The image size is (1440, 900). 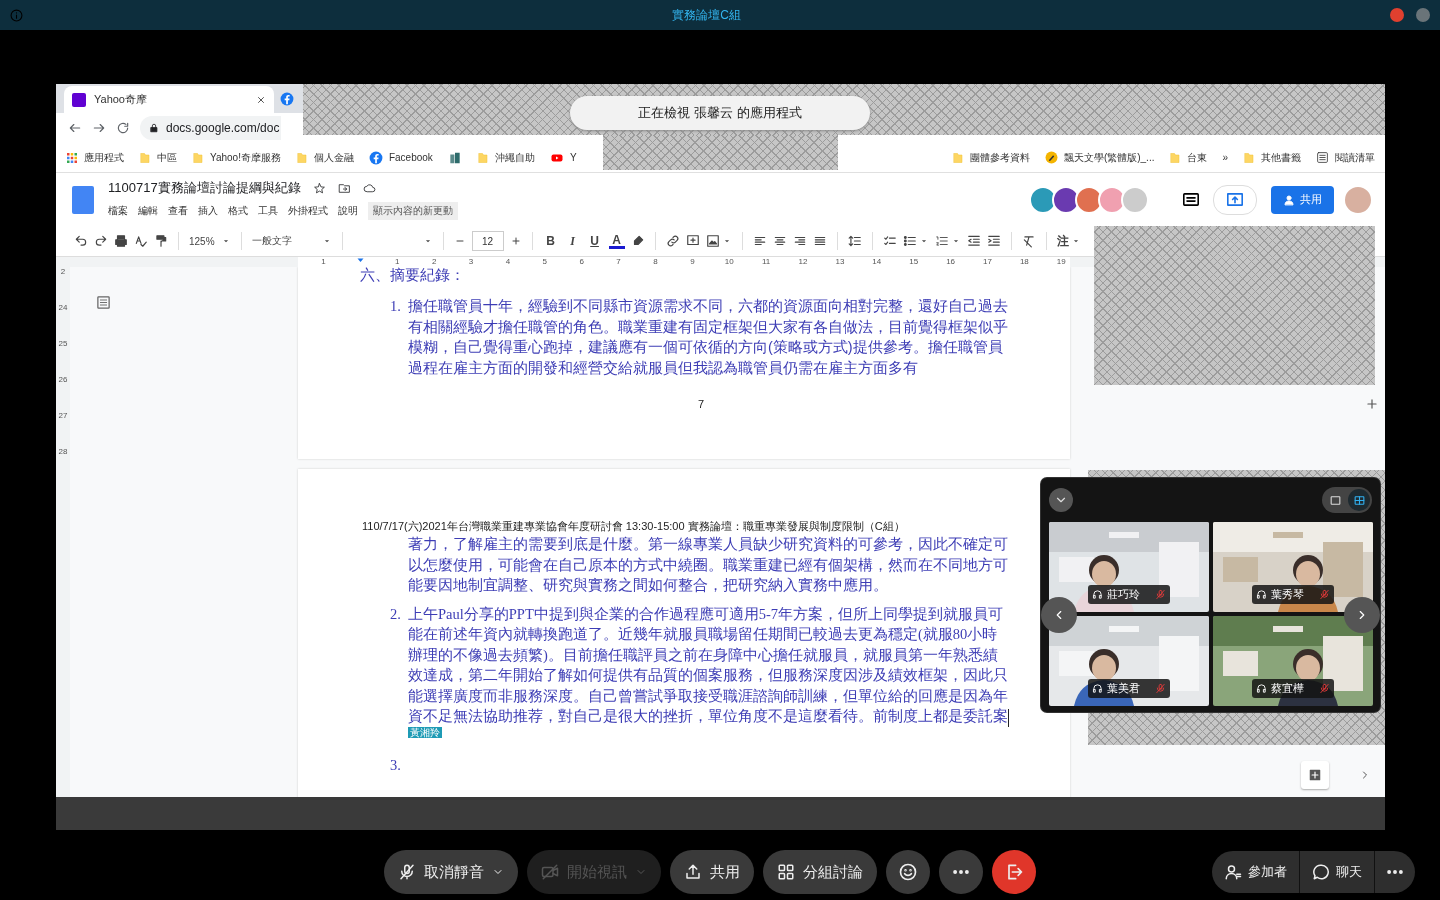 What do you see at coordinates (75, 128) in the screenshot?
I see `back-icon` at bounding box center [75, 128].